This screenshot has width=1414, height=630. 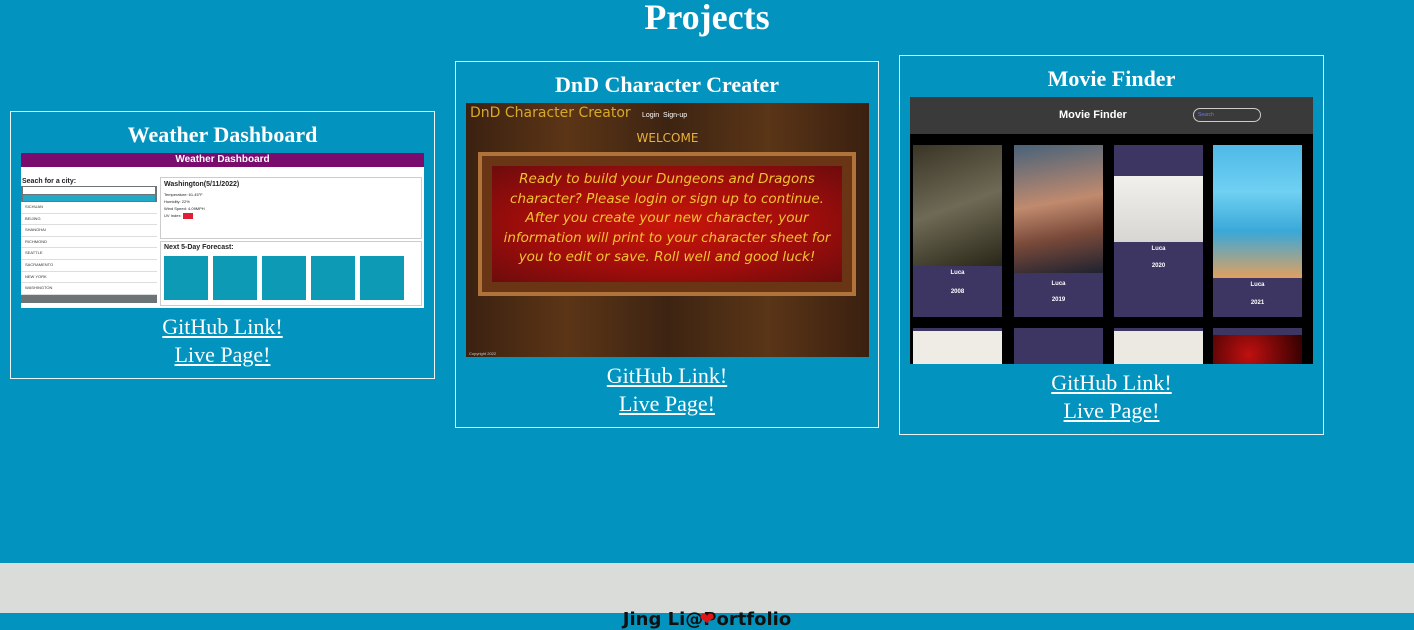 I want to click on thumb-signup: Sign-up, so click(x=675, y=115).